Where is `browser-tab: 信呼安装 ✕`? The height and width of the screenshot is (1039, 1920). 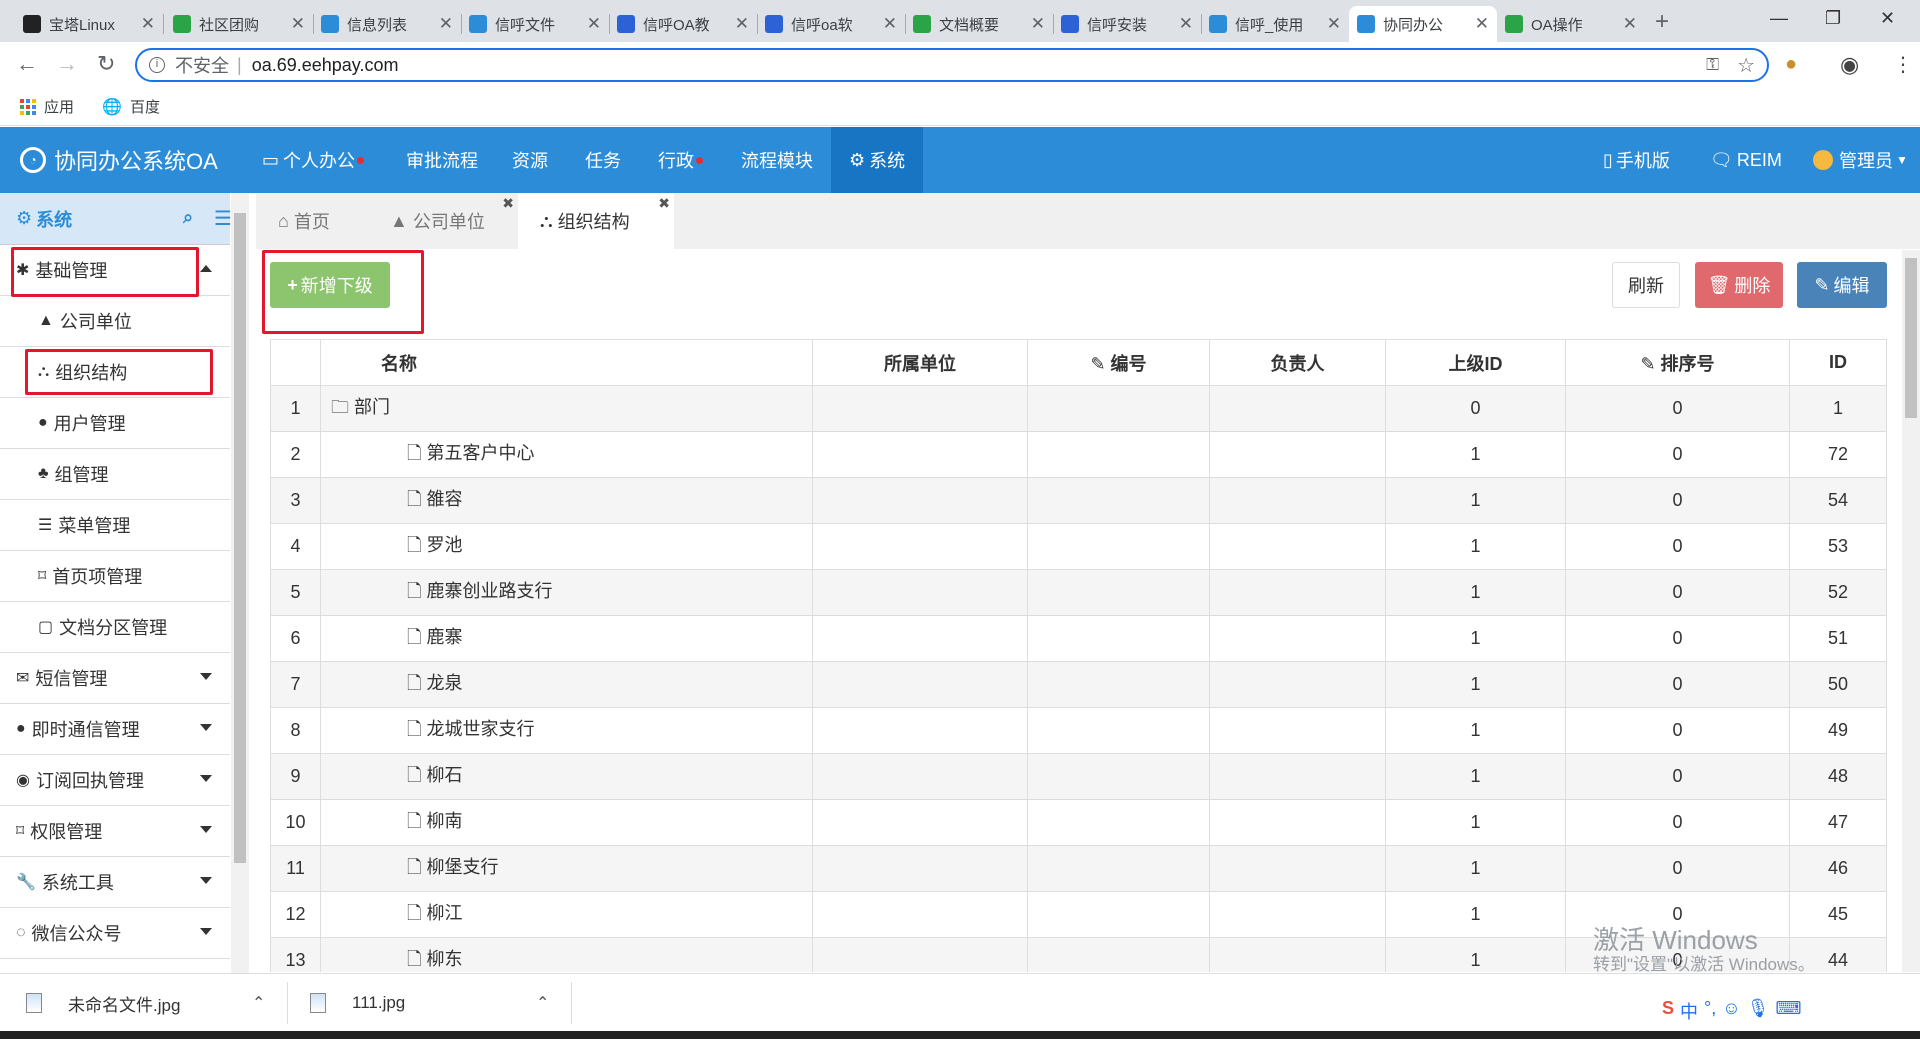 browser-tab: 信呼安装 ✕ is located at coordinates (1127, 24).